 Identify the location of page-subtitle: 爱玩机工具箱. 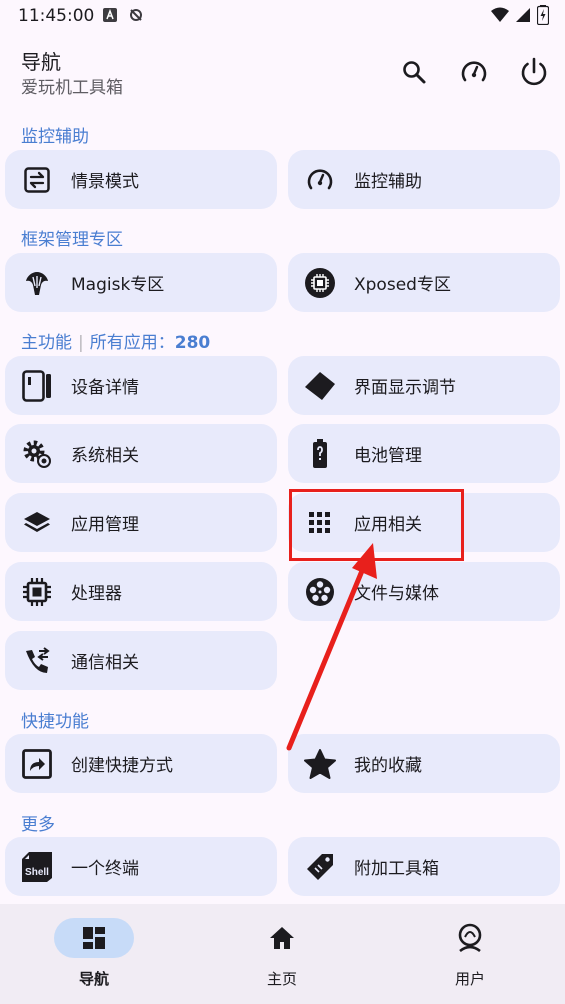
(72, 88).